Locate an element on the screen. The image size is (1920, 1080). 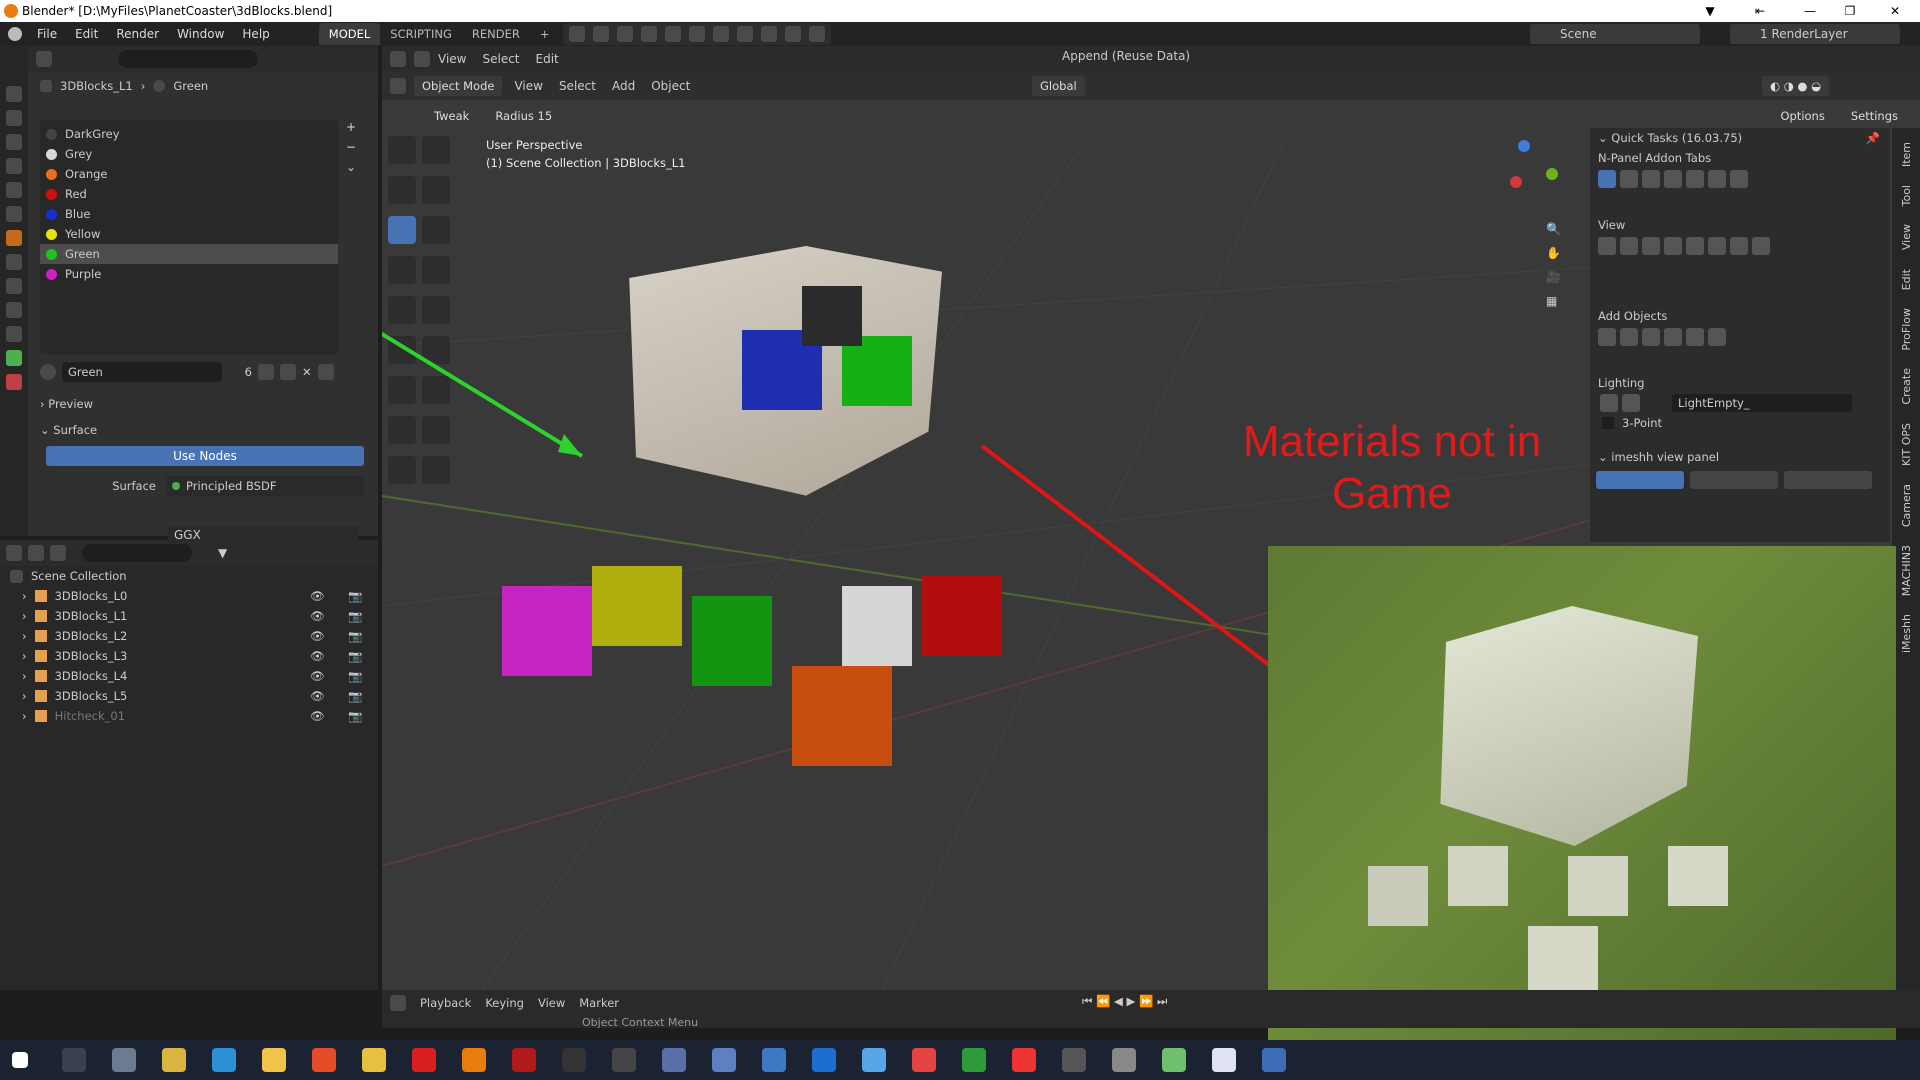
printer-icon is located at coordinates (1124, 1060).